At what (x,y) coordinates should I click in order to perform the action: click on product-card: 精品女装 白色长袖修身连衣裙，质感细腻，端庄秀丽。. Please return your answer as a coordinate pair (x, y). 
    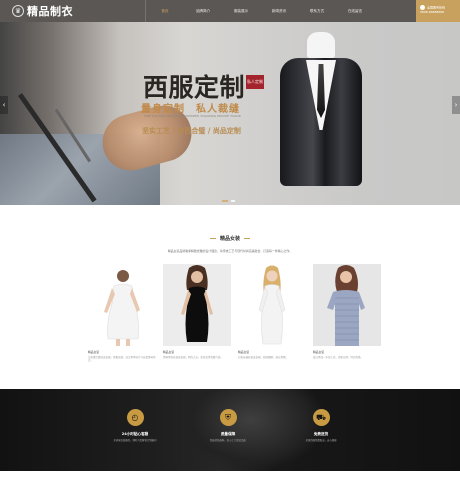
    Looking at the image, I should click on (272, 313).